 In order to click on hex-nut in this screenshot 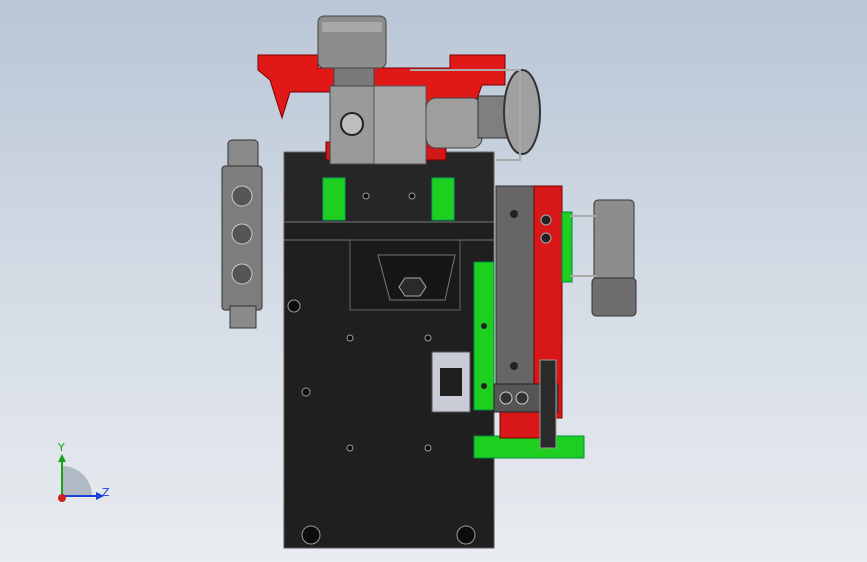, I will do `click(412, 287)`.